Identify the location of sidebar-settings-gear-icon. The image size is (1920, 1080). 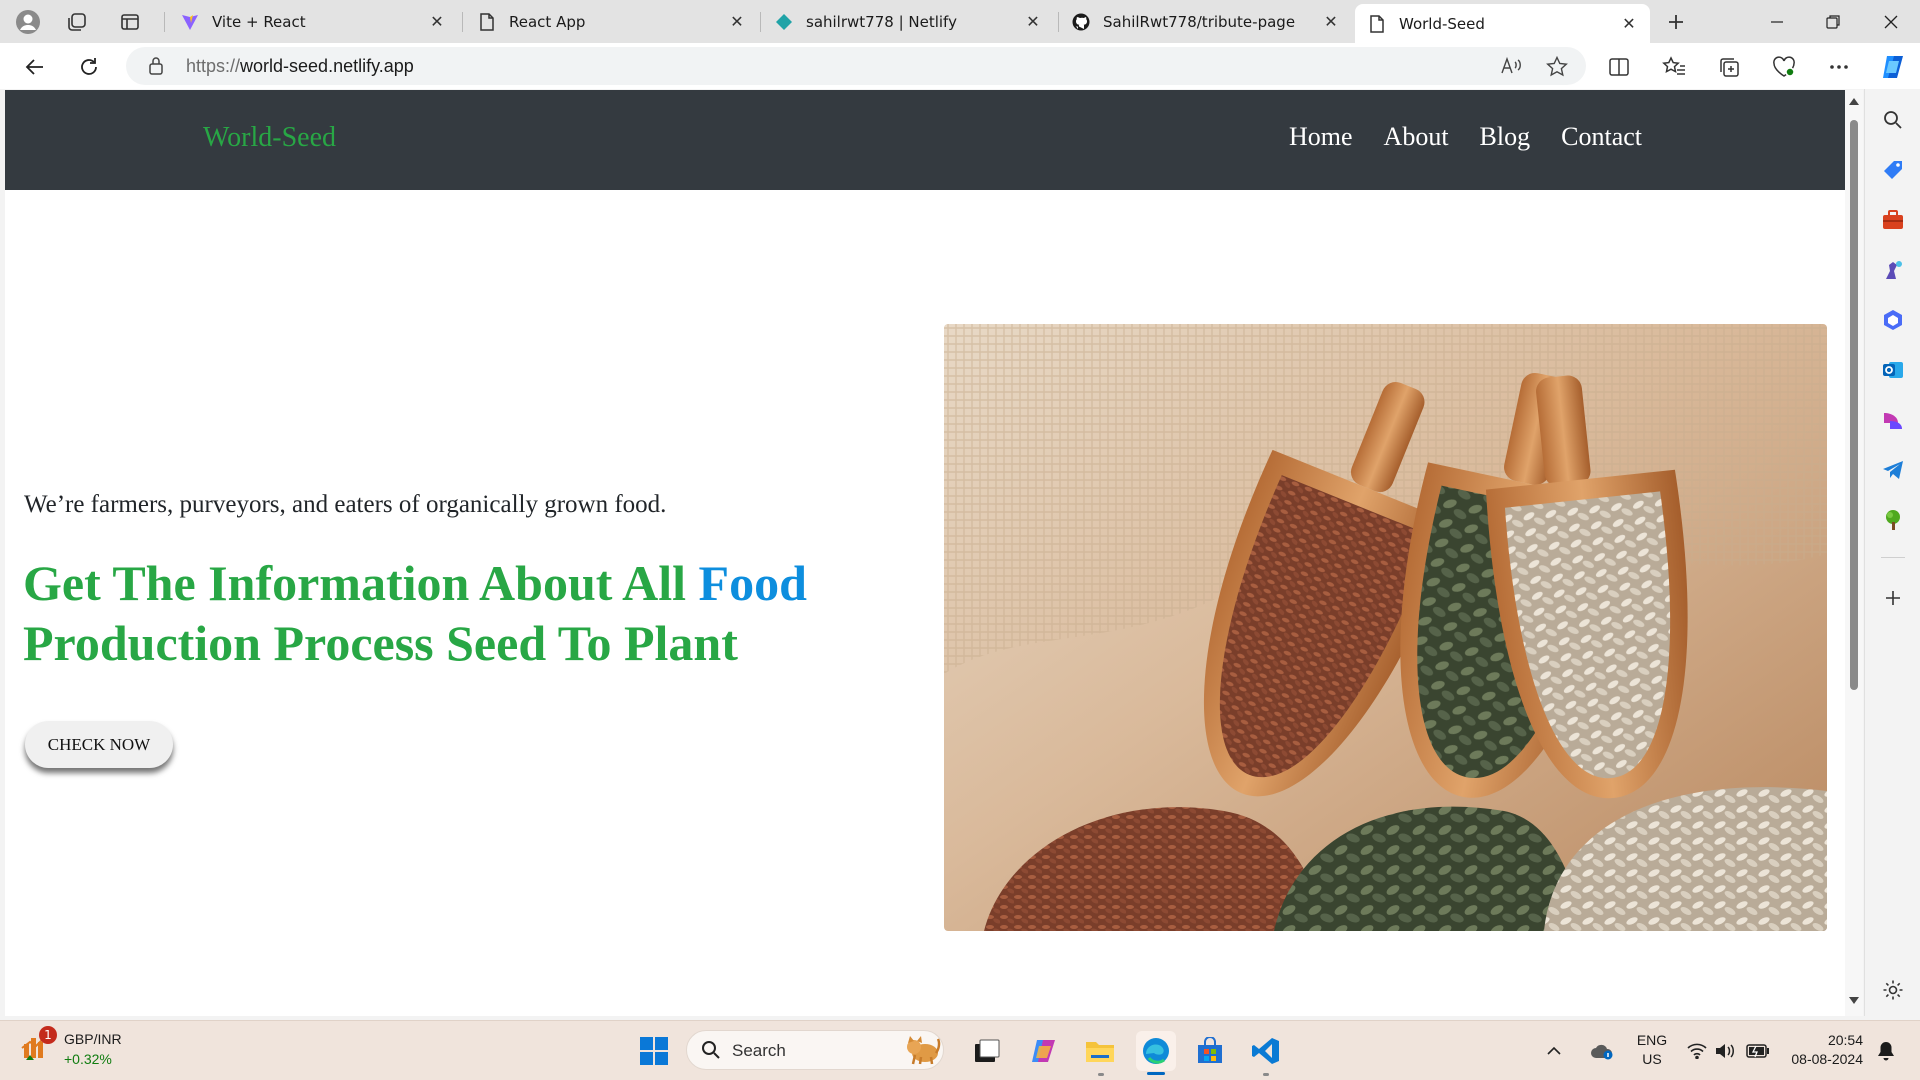
(1893, 990).